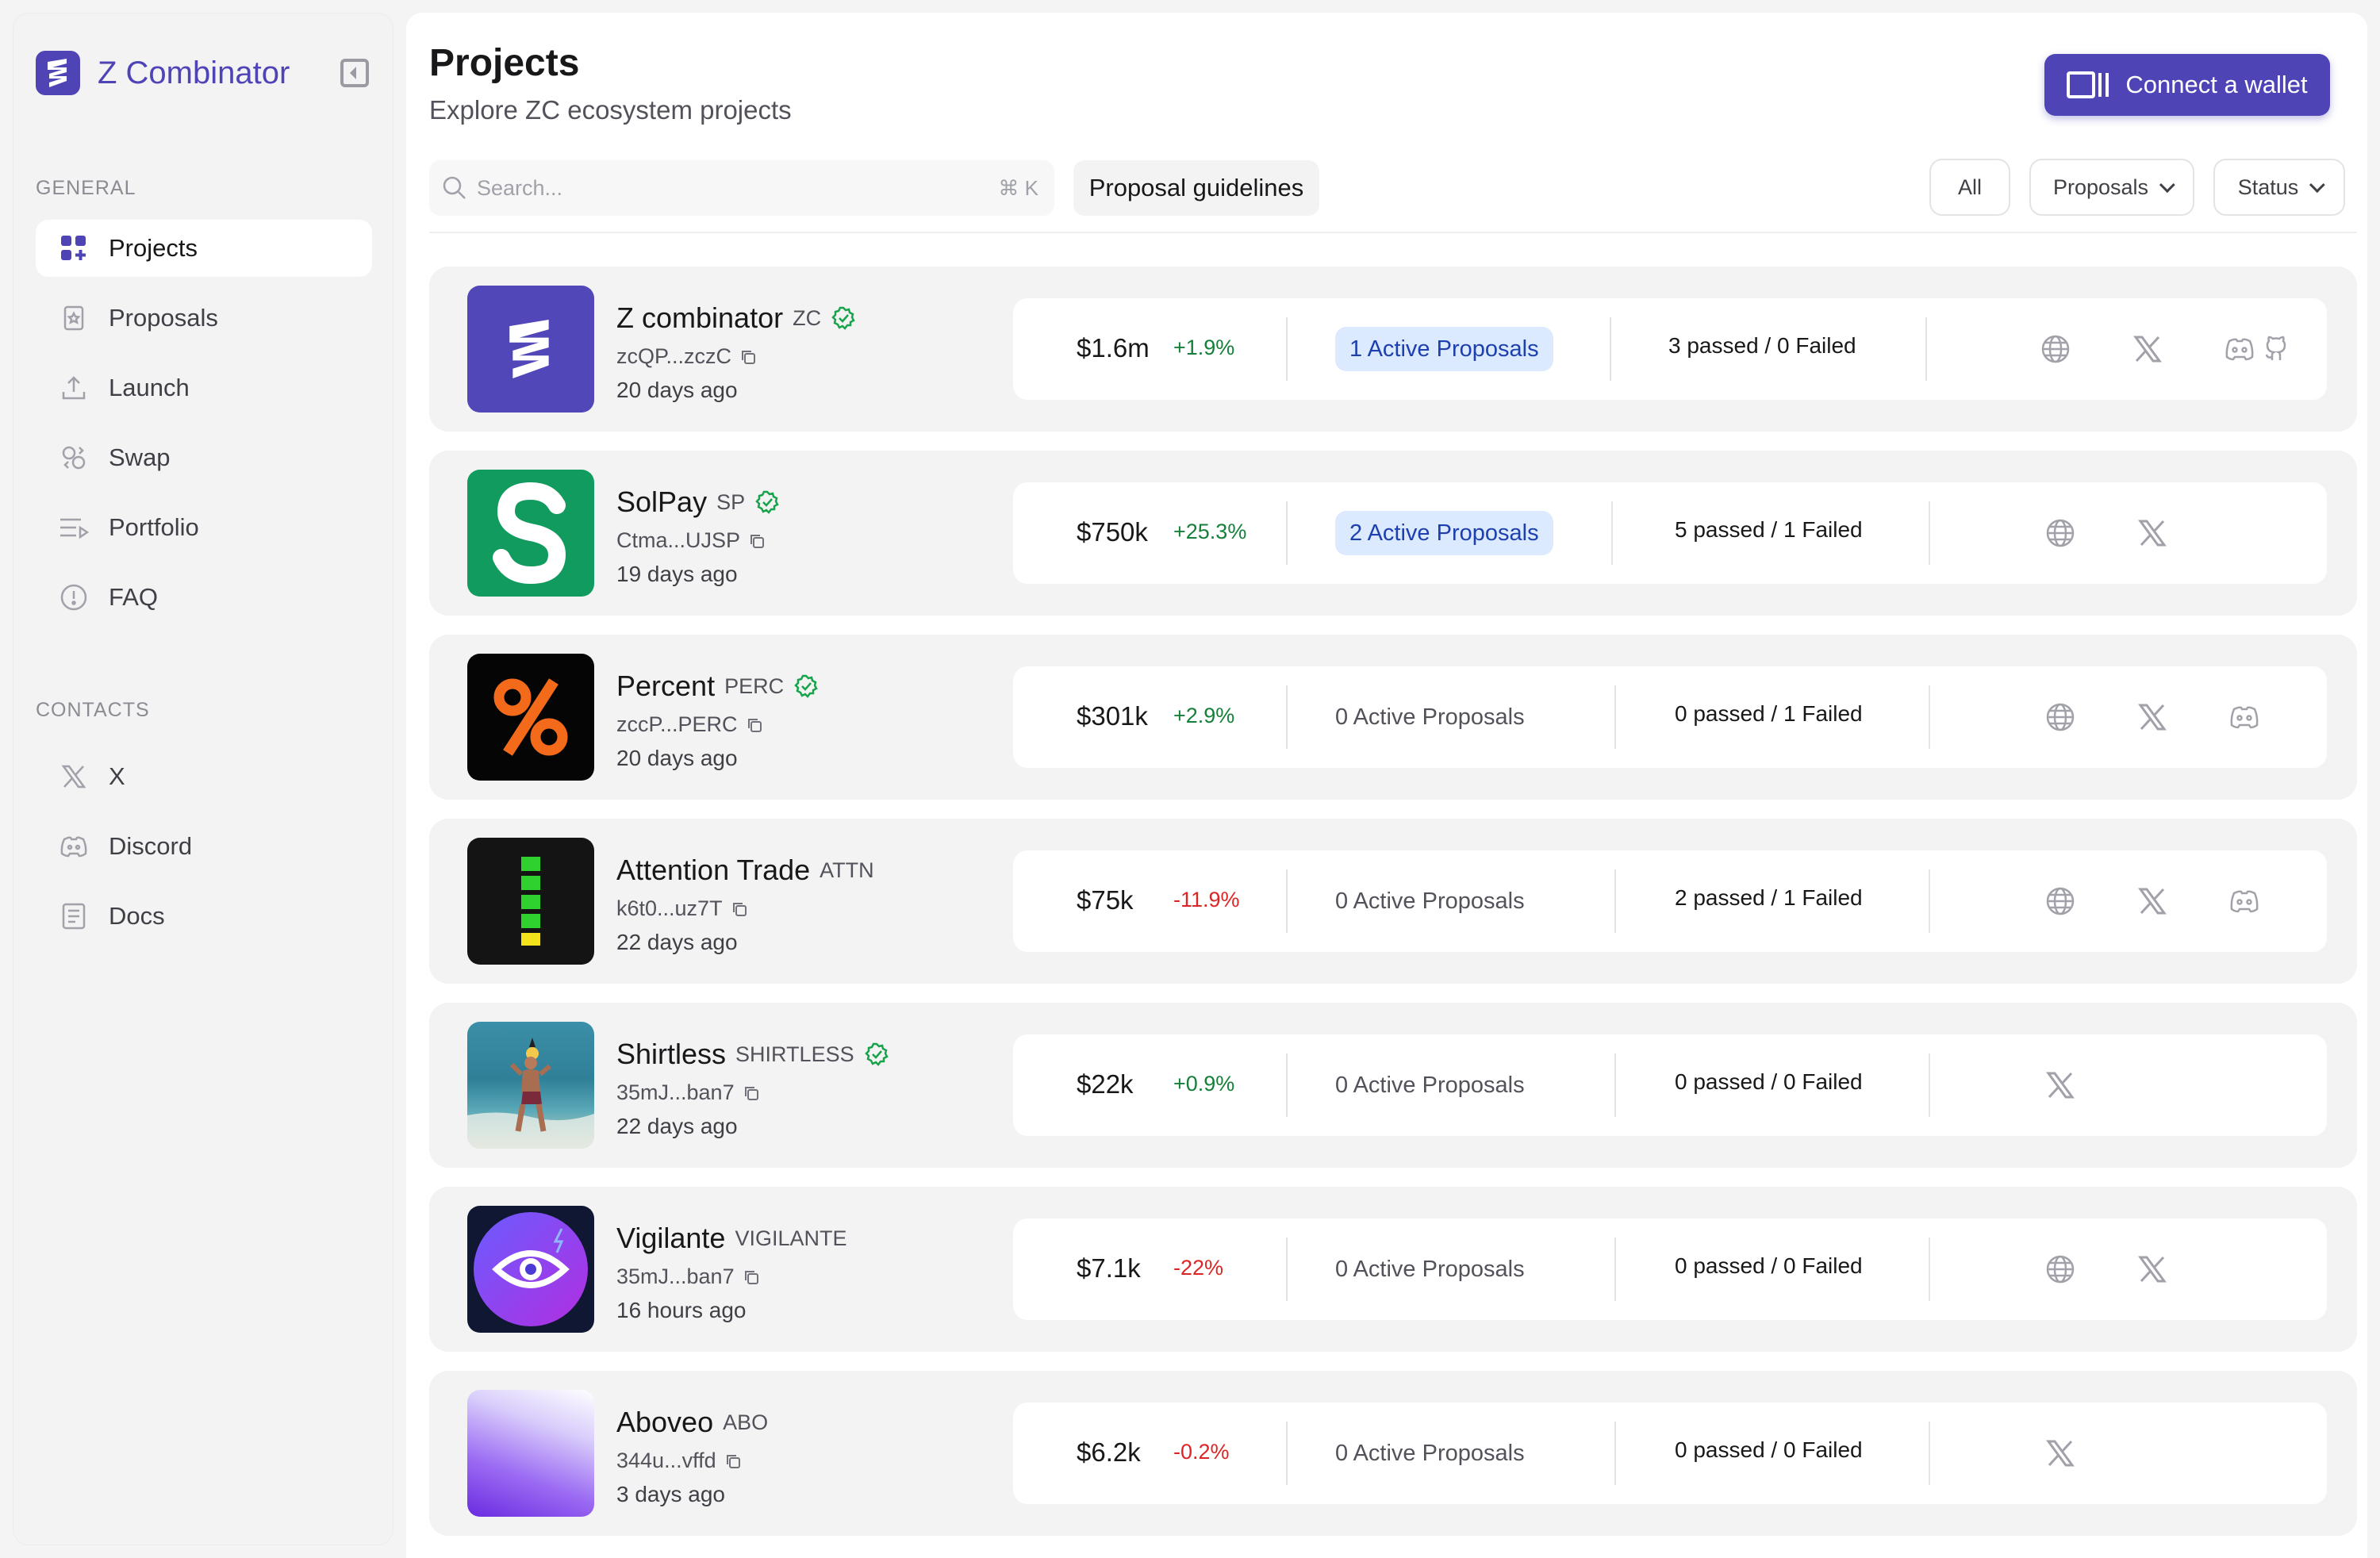  What do you see at coordinates (746, 1422) in the screenshot?
I see `project-ticker: ABO` at bounding box center [746, 1422].